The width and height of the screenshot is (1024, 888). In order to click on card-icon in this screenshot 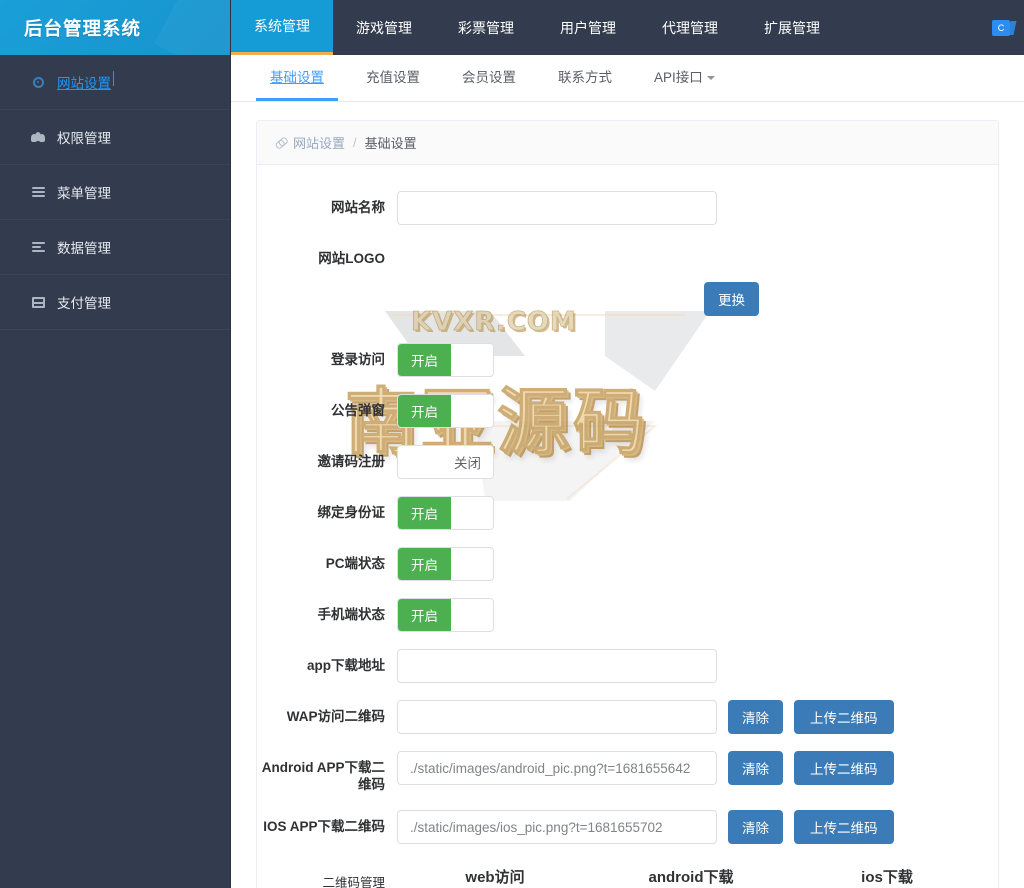, I will do `click(38, 302)`.